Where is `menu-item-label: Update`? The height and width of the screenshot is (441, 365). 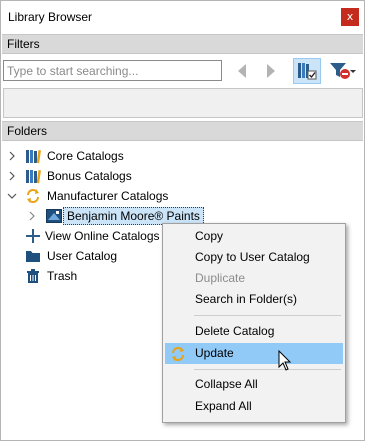
menu-item-label: Update is located at coordinates (214, 353).